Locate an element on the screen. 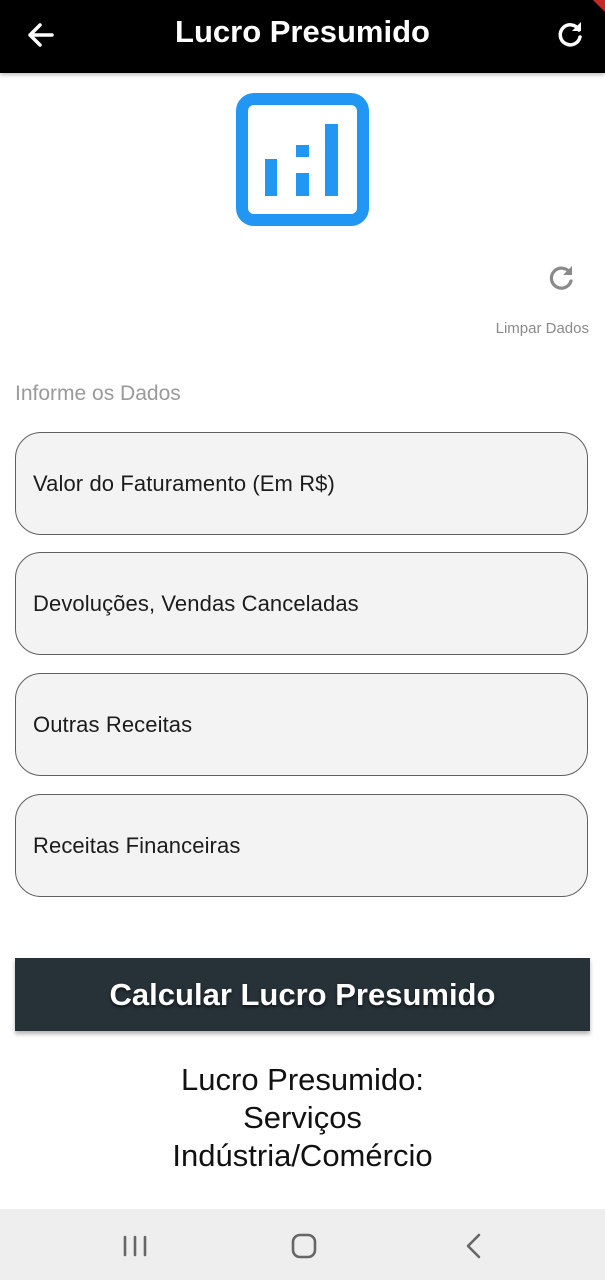 This screenshot has height=1280, width=605. back-chevron-icon is located at coordinates (474, 1246).